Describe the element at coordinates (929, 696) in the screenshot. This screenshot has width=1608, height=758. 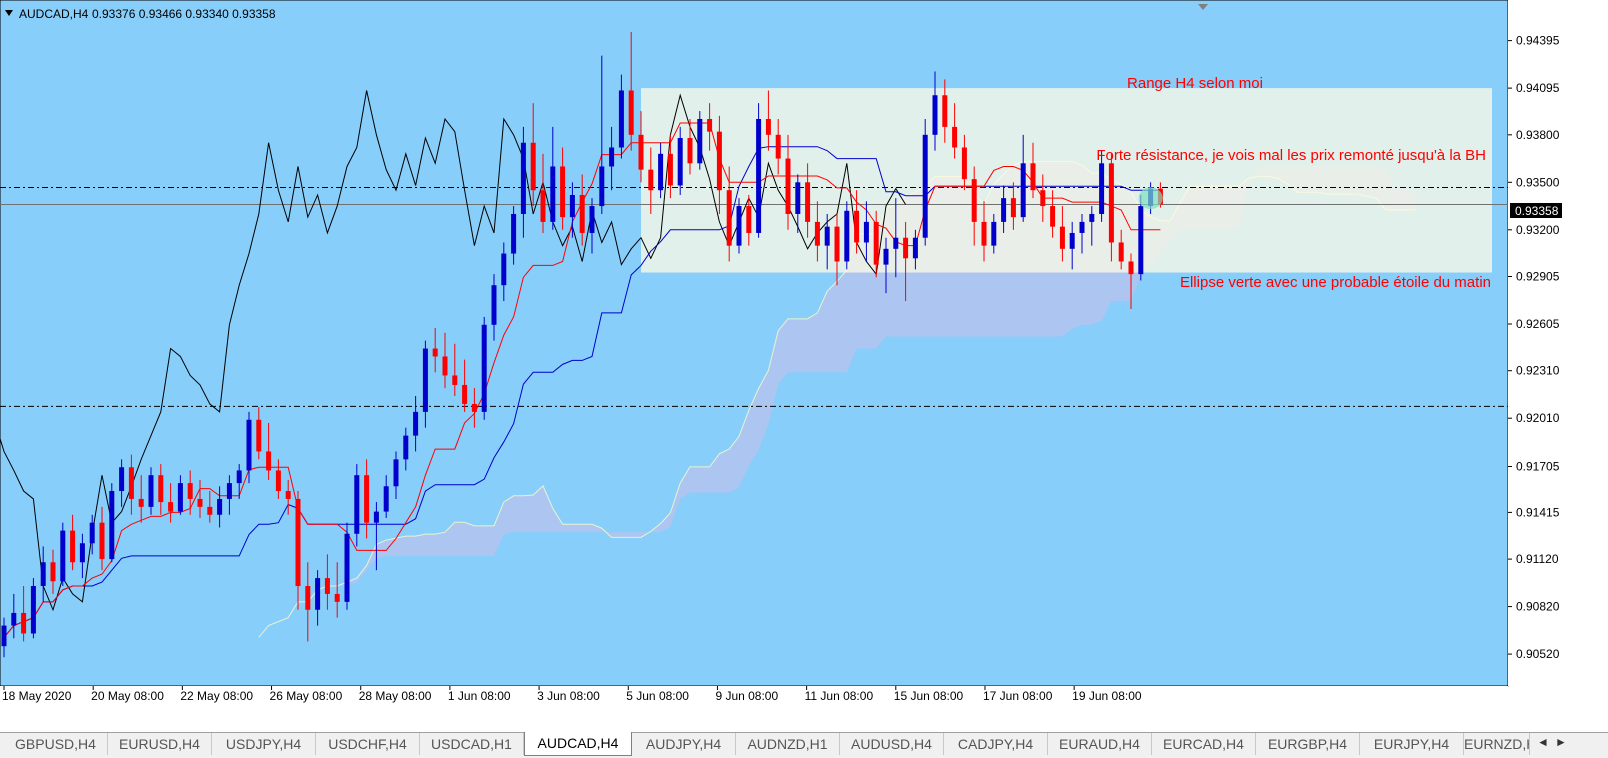
I see `time-tick-label: 15 Jun 08:00` at that location.